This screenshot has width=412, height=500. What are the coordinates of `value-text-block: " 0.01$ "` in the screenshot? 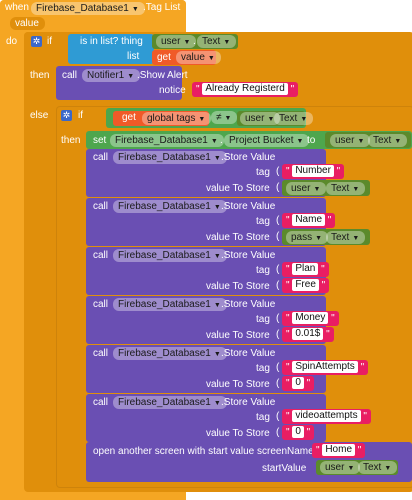 It's located at (308, 334).